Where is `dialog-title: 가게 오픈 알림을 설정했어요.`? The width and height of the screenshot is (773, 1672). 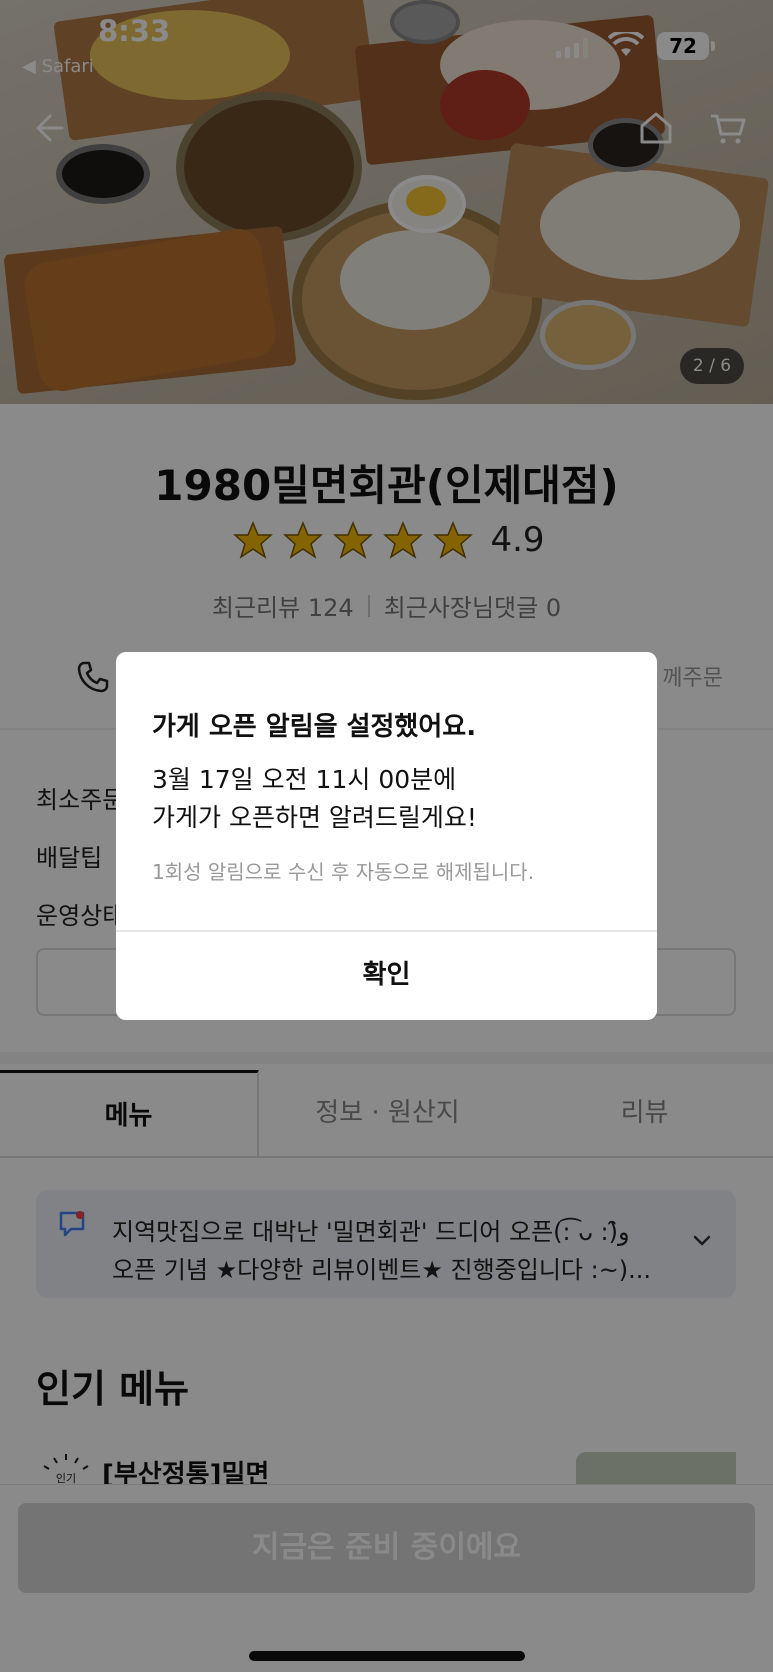
dialog-title: 가게 오픈 알림을 설정했어요. is located at coordinates (314, 727).